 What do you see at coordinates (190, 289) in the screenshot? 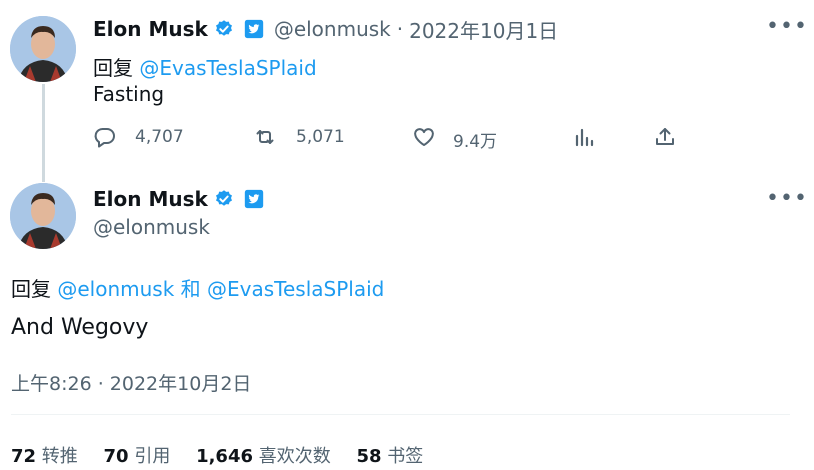
I see `reply-and: 和` at bounding box center [190, 289].